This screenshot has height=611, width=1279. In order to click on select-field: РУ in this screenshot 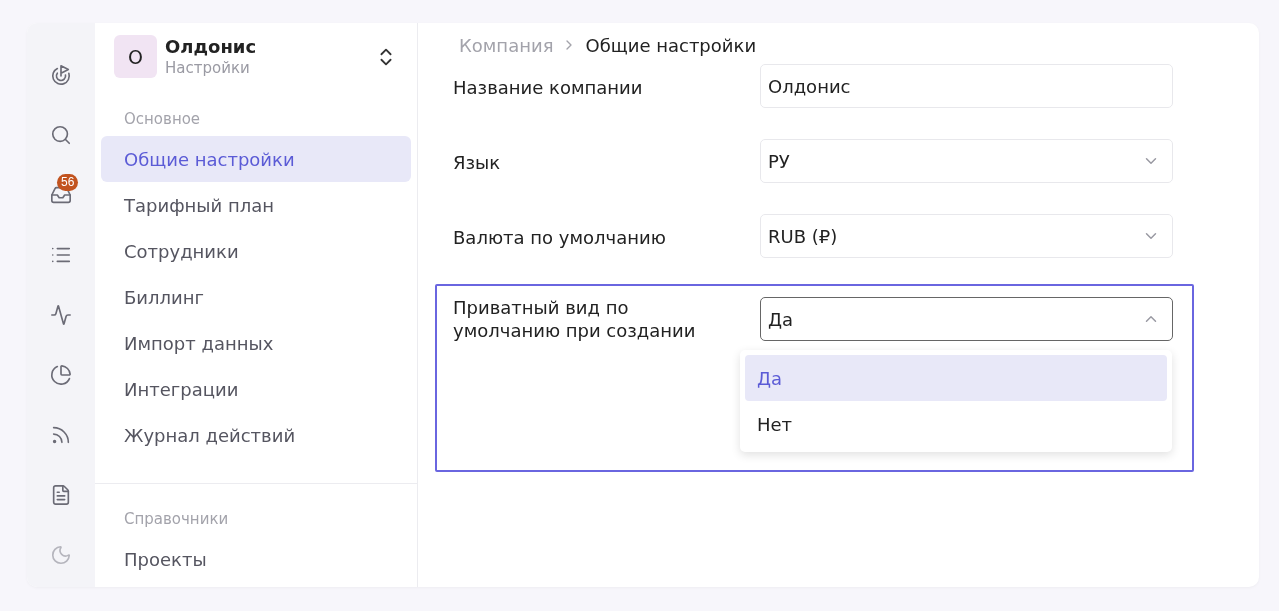, I will do `click(966, 161)`.